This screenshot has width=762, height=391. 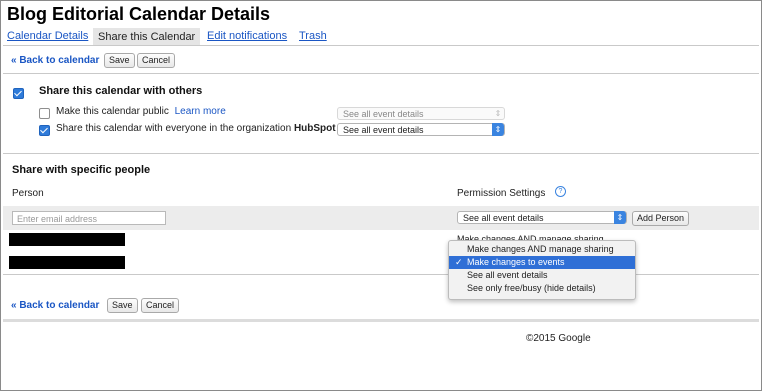 I want to click on copyright-text: ©2015 Google, so click(x=558, y=338).